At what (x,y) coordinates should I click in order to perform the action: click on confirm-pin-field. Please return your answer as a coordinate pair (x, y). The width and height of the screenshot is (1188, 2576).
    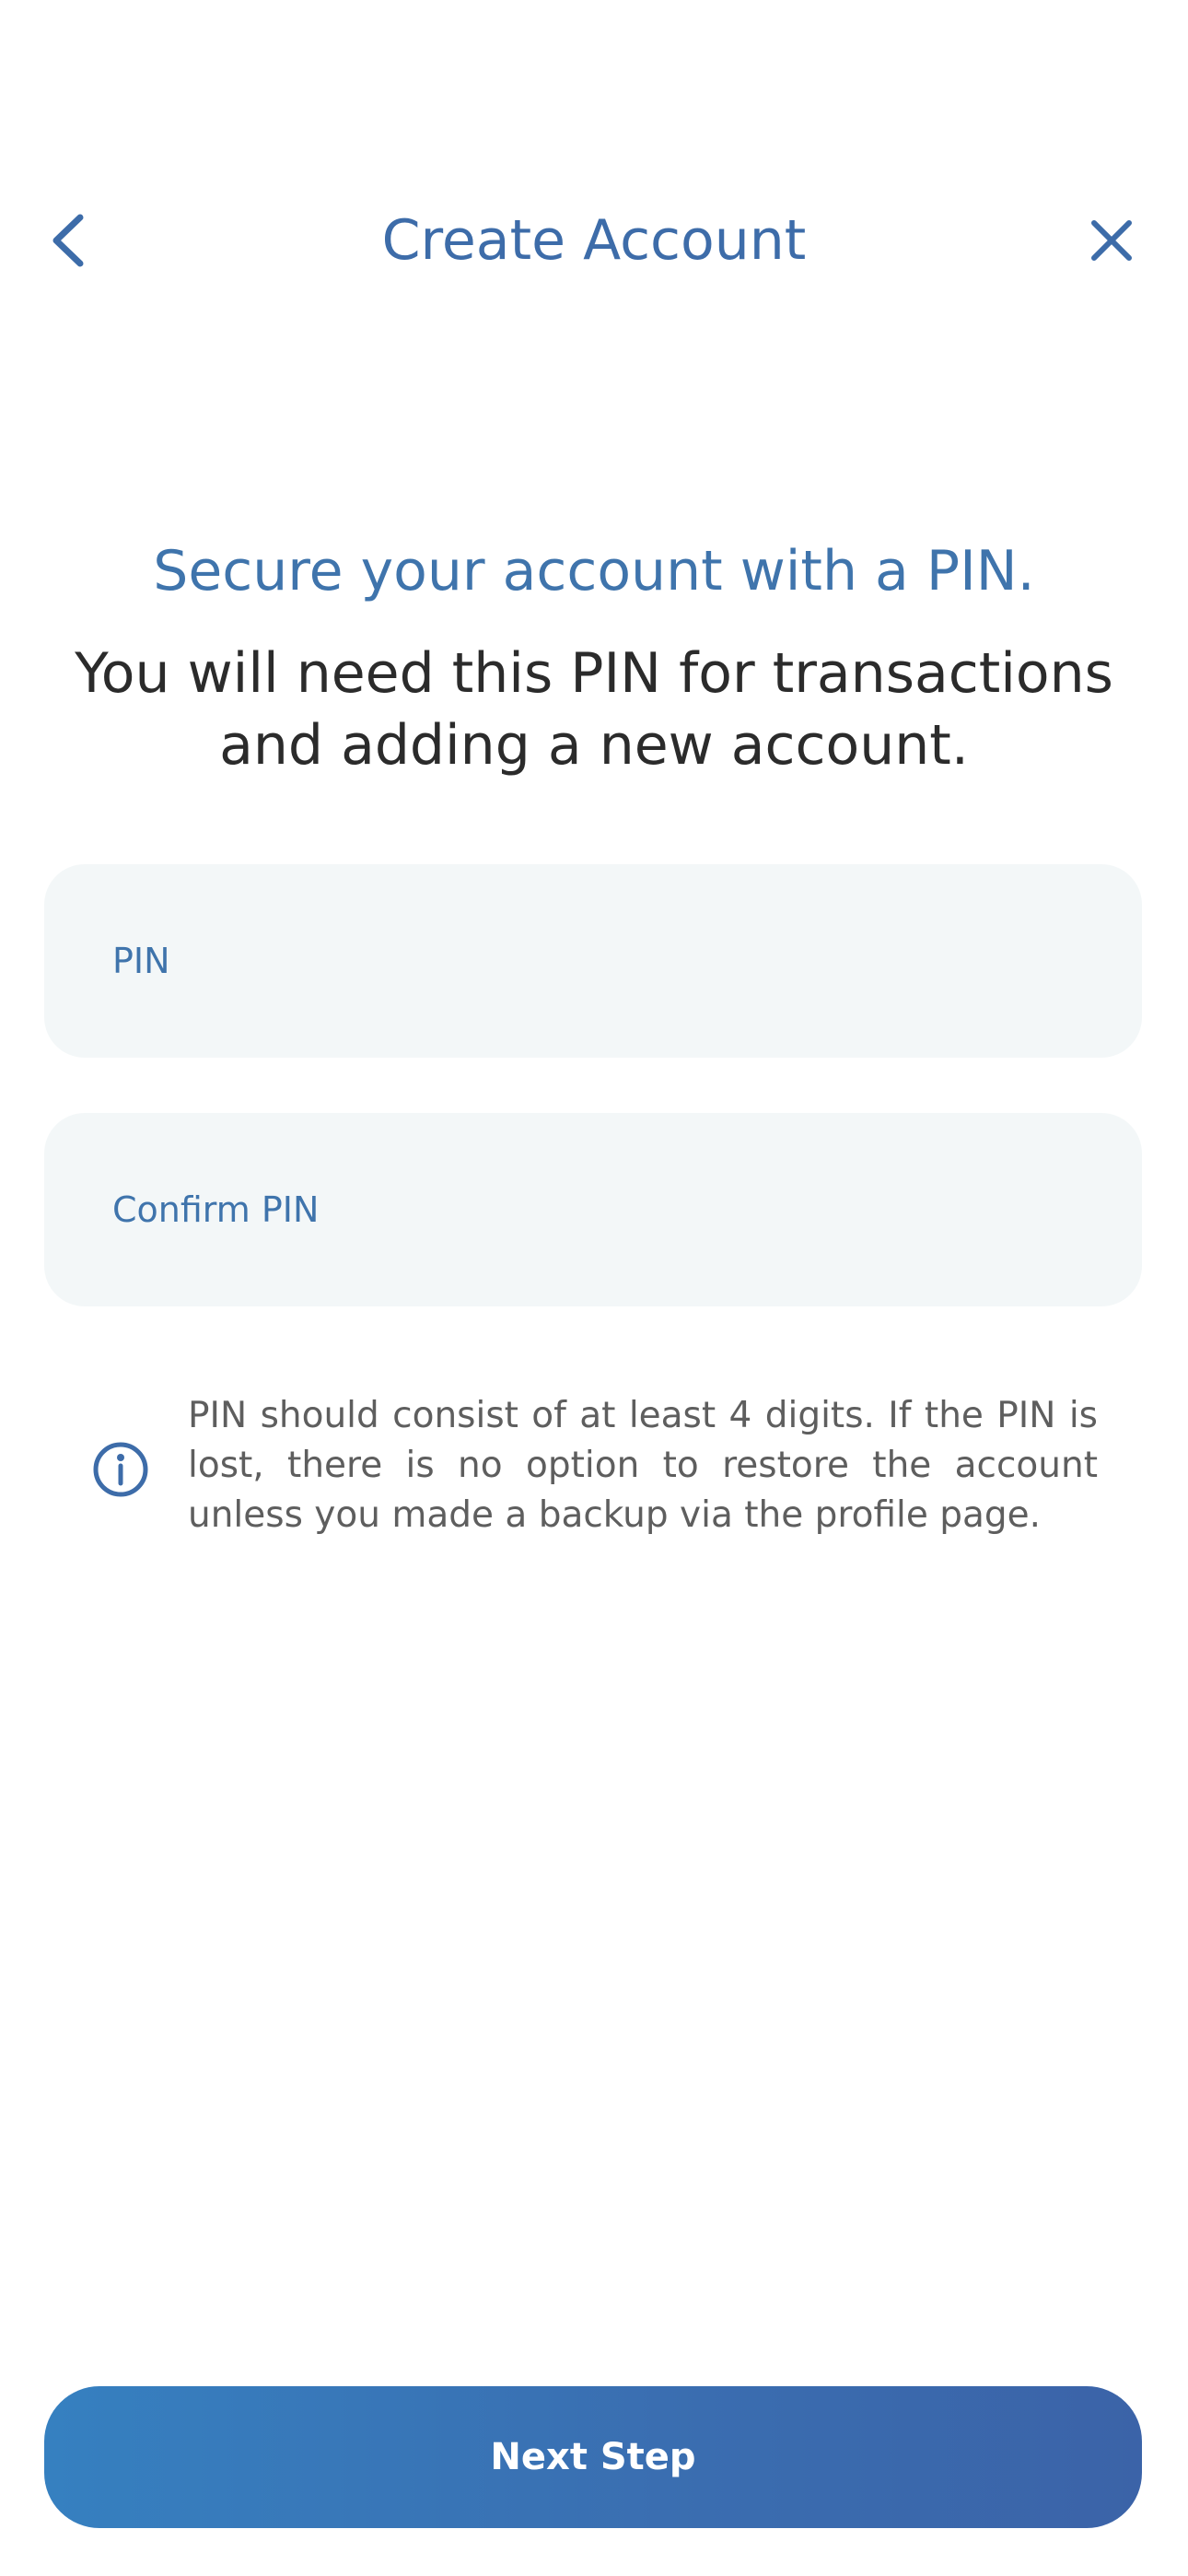
    Looking at the image, I should click on (593, 1209).